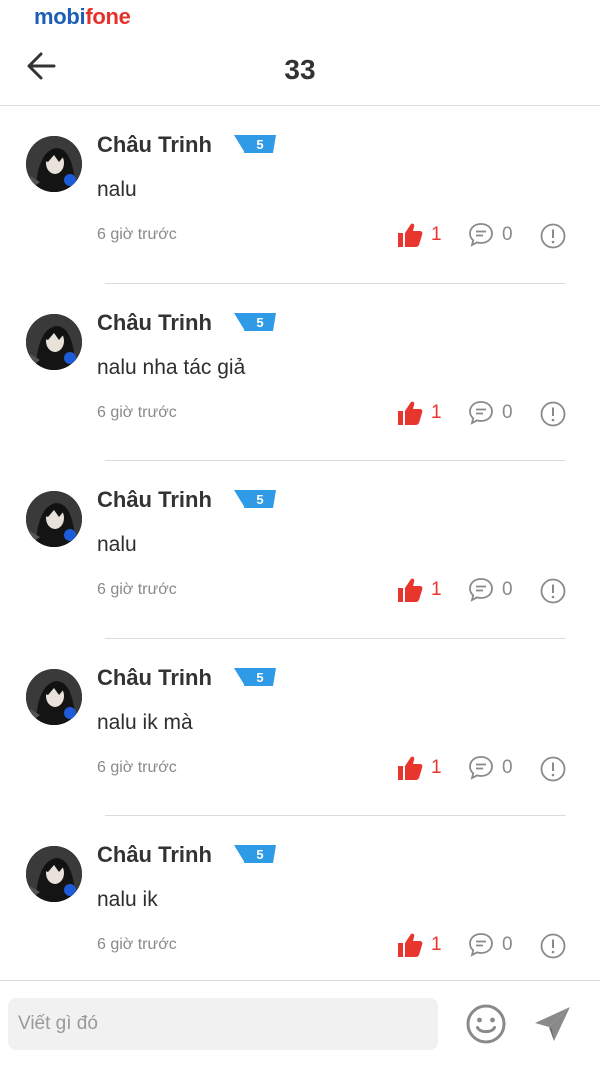  I want to click on comment-text: nalu ik, so click(127, 899).